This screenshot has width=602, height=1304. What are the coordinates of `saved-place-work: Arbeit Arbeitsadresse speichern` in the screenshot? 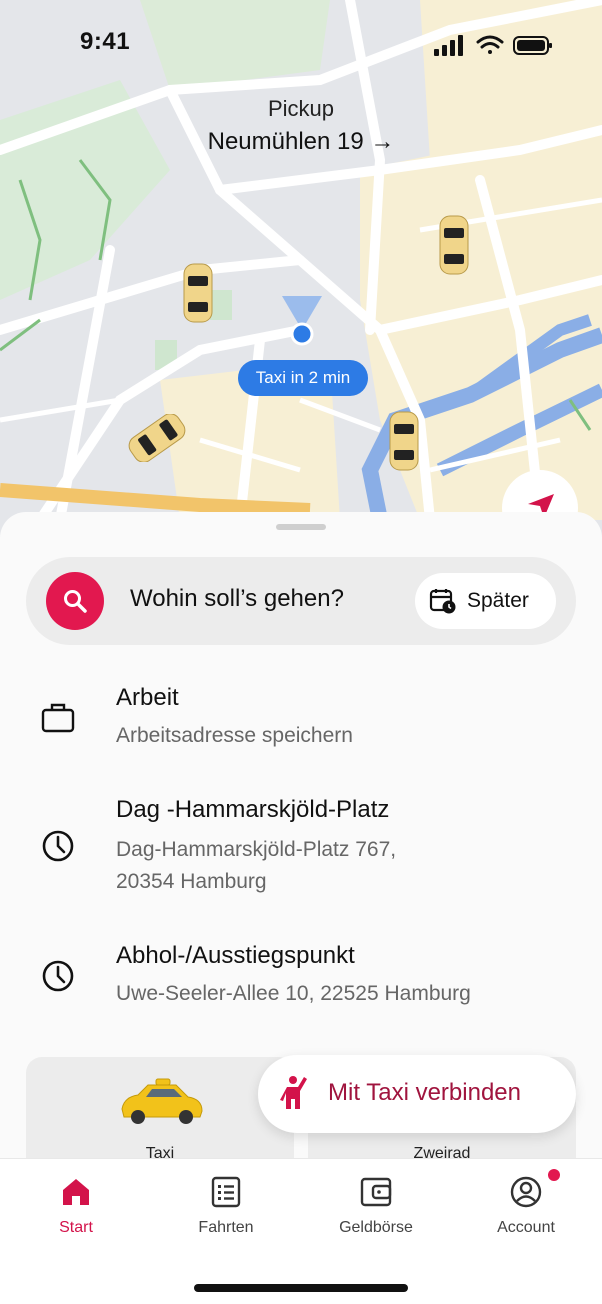 It's located at (301, 722).